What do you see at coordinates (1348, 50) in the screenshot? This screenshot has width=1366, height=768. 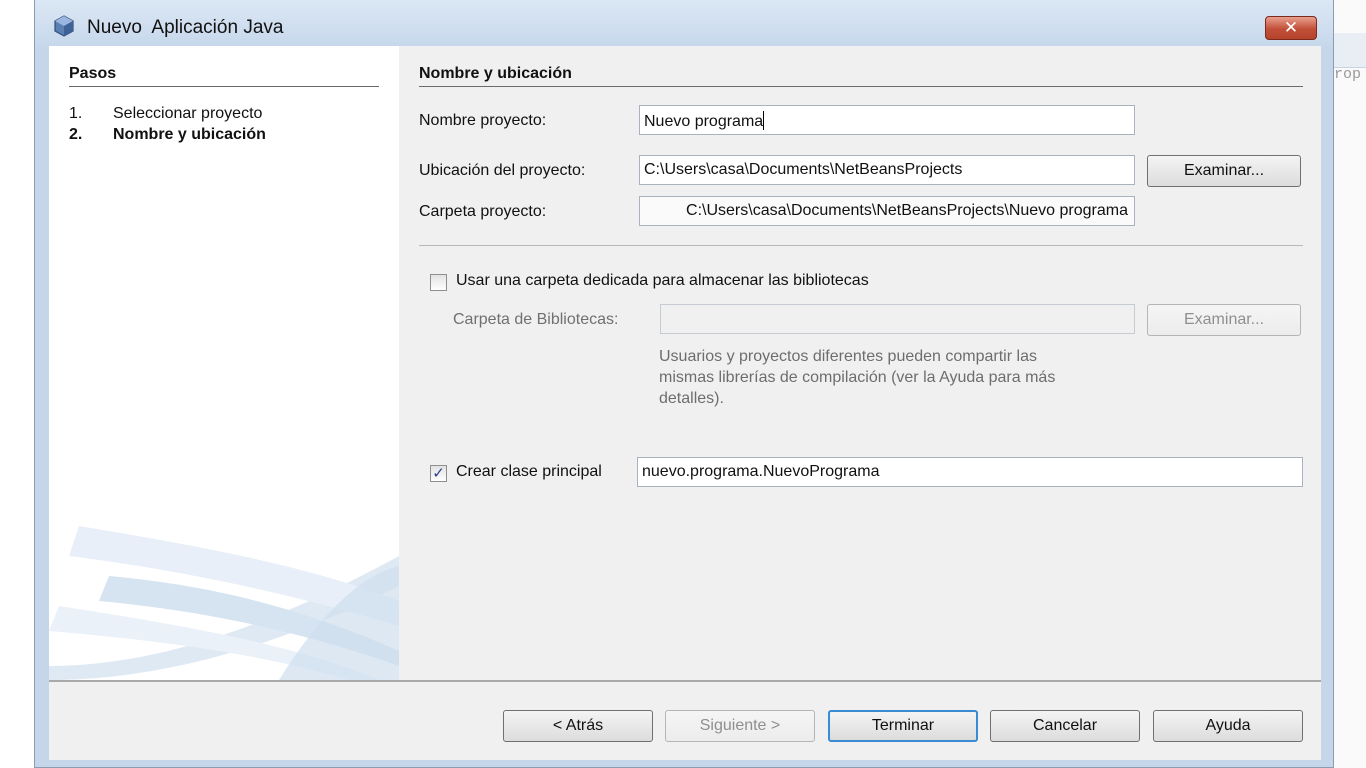 I see `background-toolbar` at bounding box center [1348, 50].